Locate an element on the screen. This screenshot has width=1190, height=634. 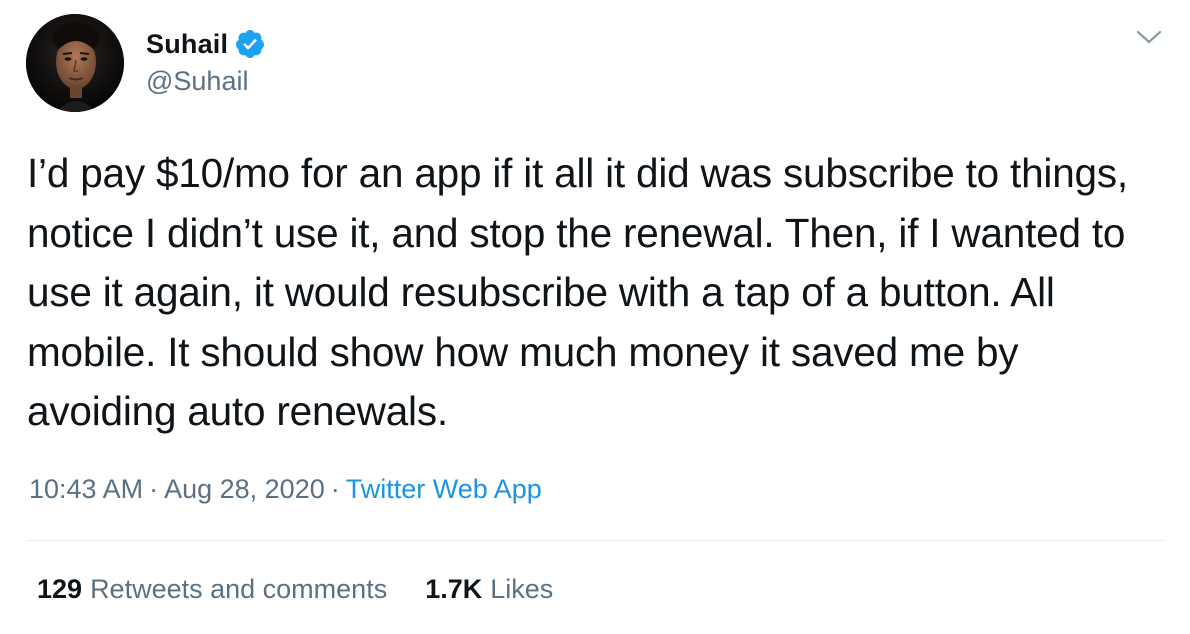
avatar is located at coordinates (75, 63).